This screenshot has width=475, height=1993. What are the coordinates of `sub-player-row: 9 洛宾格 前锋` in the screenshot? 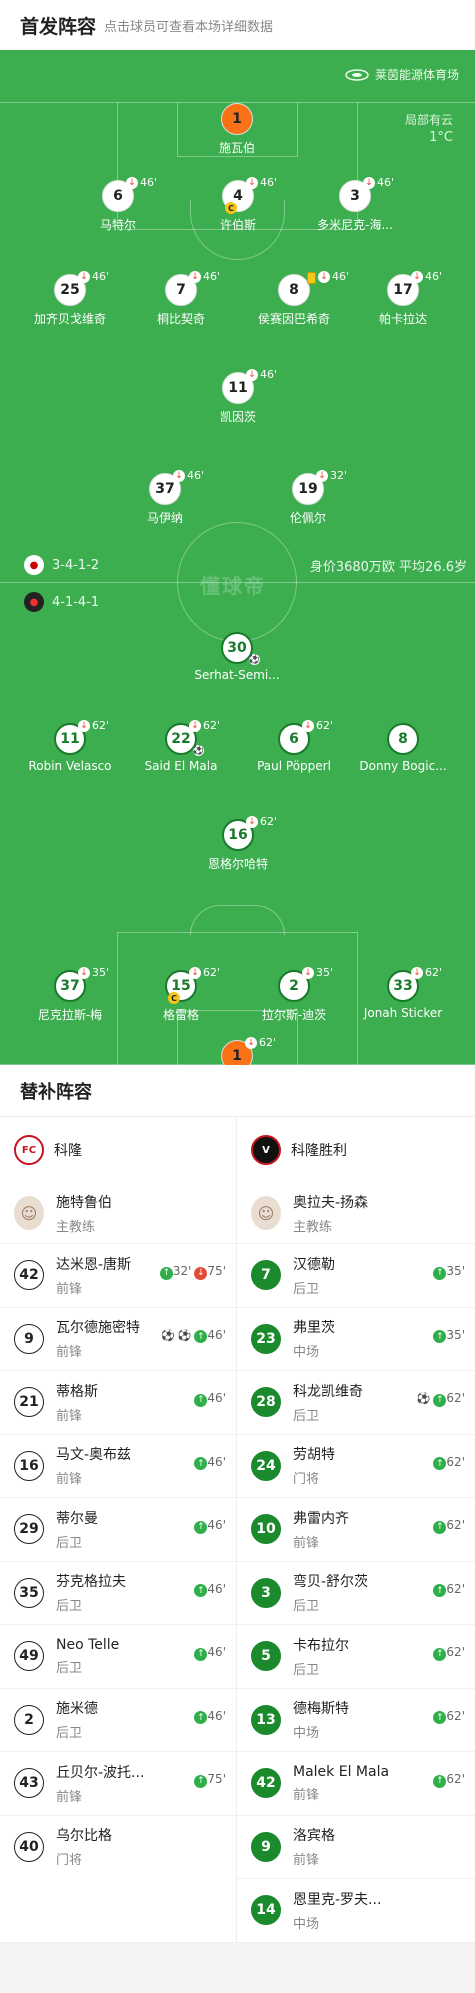 It's located at (356, 1846).